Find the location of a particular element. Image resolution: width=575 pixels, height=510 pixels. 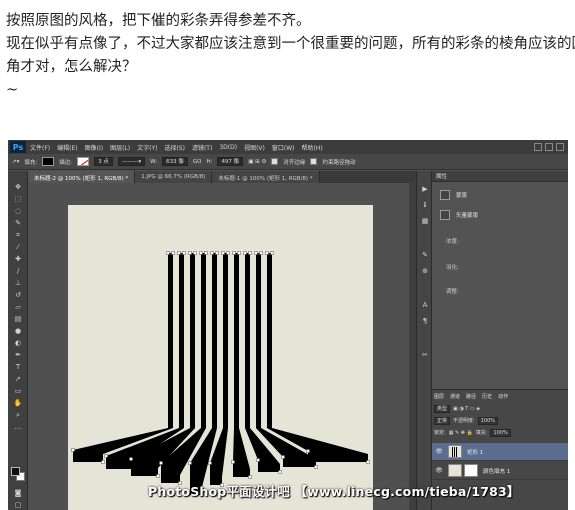

menu-select: 选择(S) is located at coordinates (174, 147).